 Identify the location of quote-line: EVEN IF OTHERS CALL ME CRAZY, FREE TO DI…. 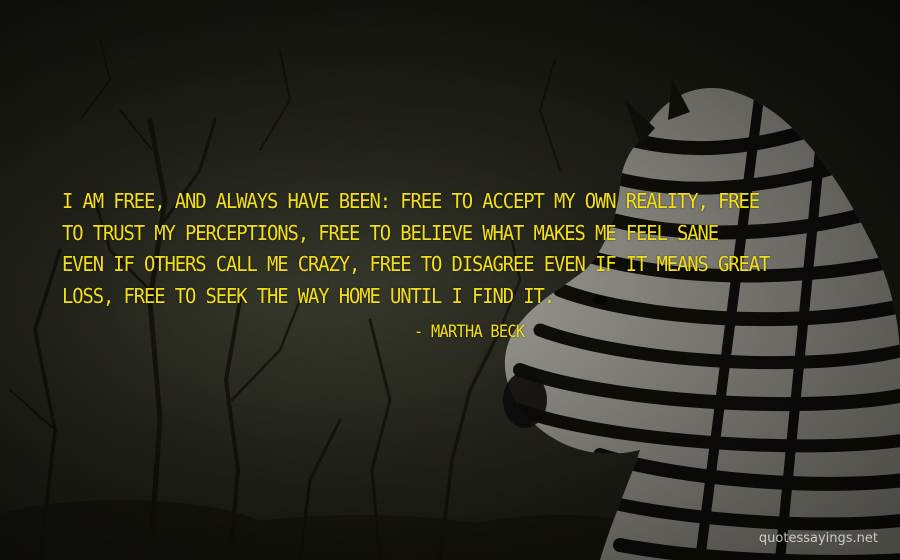
(416, 264).